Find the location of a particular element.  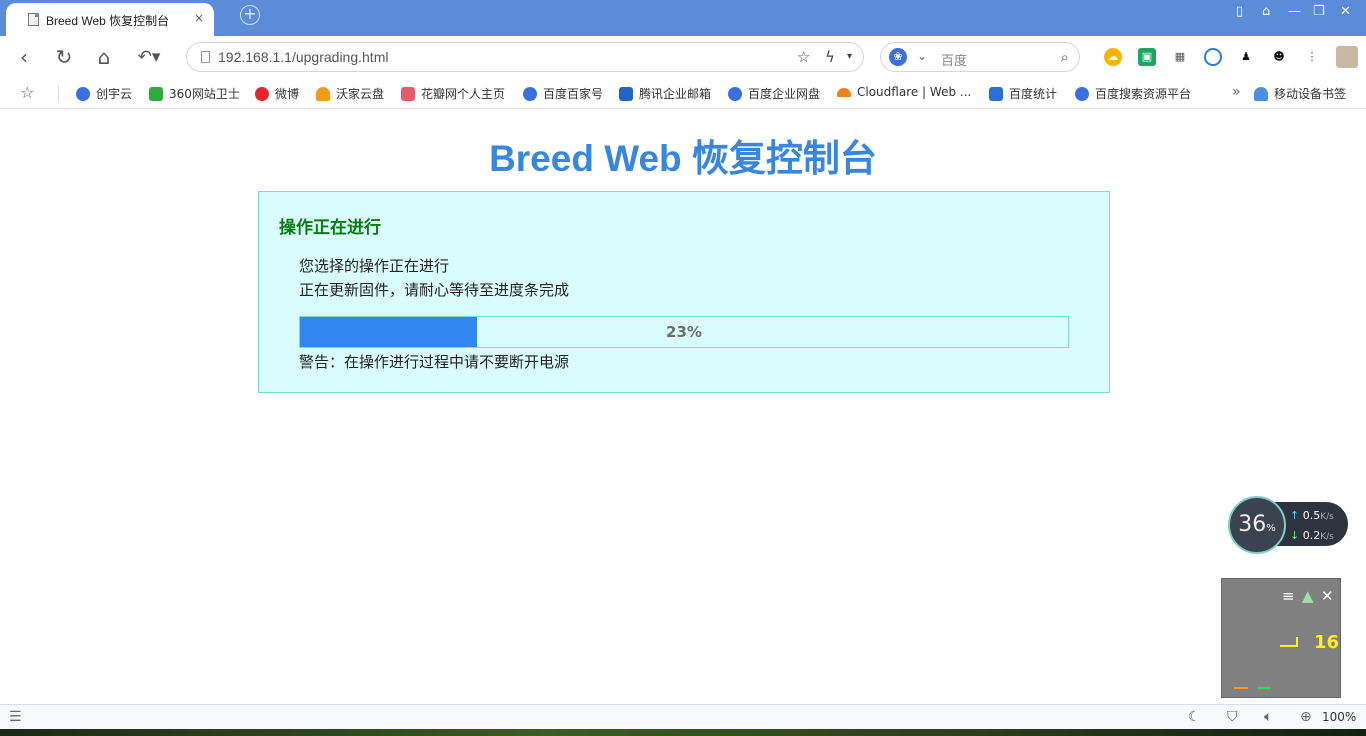

bookmark-label: 花瓣网个人主页 is located at coordinates (463, 94).